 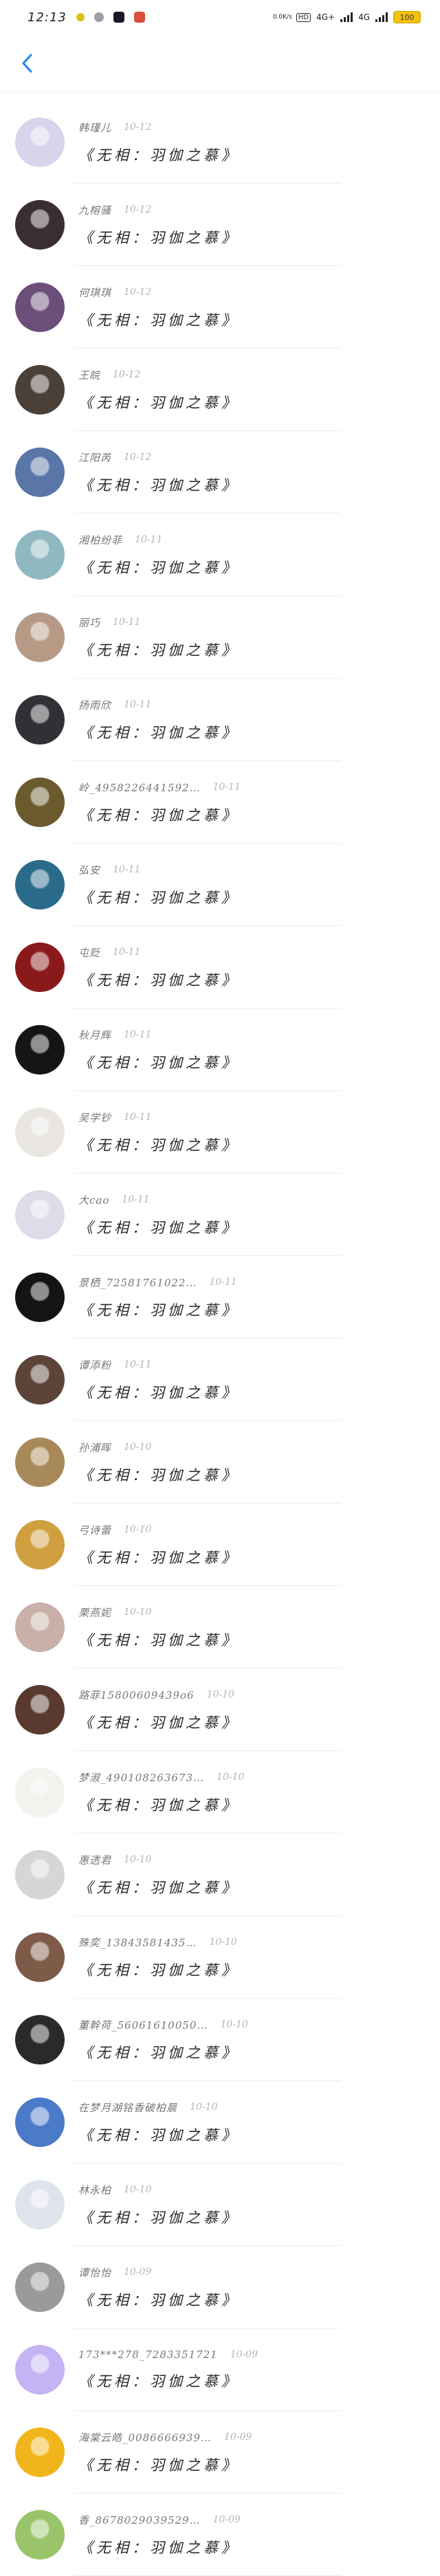 I want to click on contact-row-12: 吴学钞 10-11 《无相：羽伽之慕》, so click(x=220, y=1132).